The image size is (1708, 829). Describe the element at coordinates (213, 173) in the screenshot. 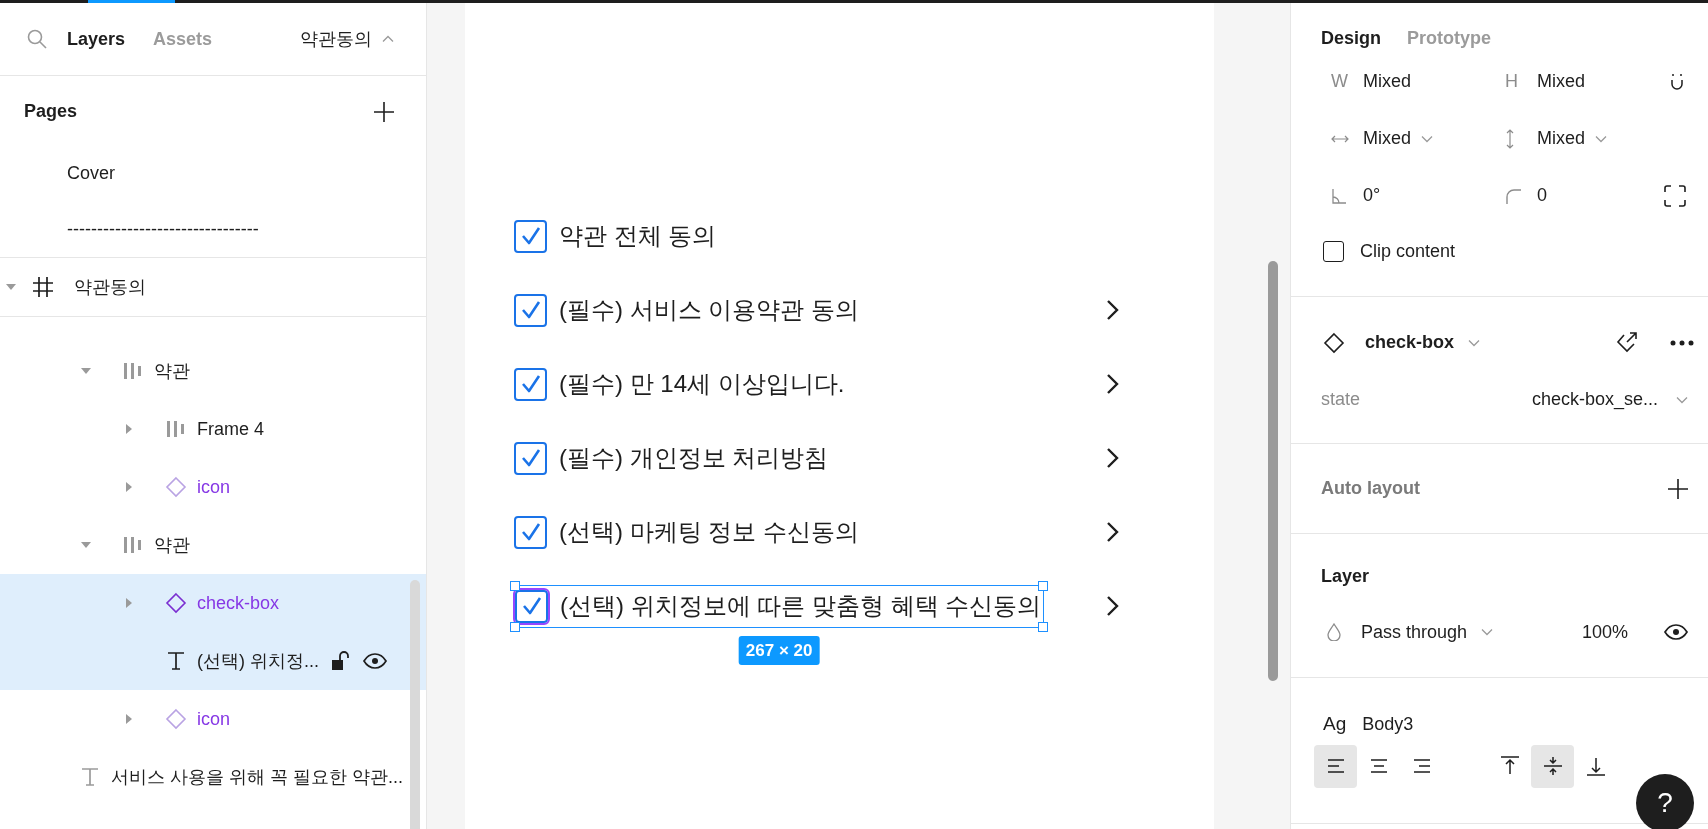

I see `page-item: Cover` at that location.